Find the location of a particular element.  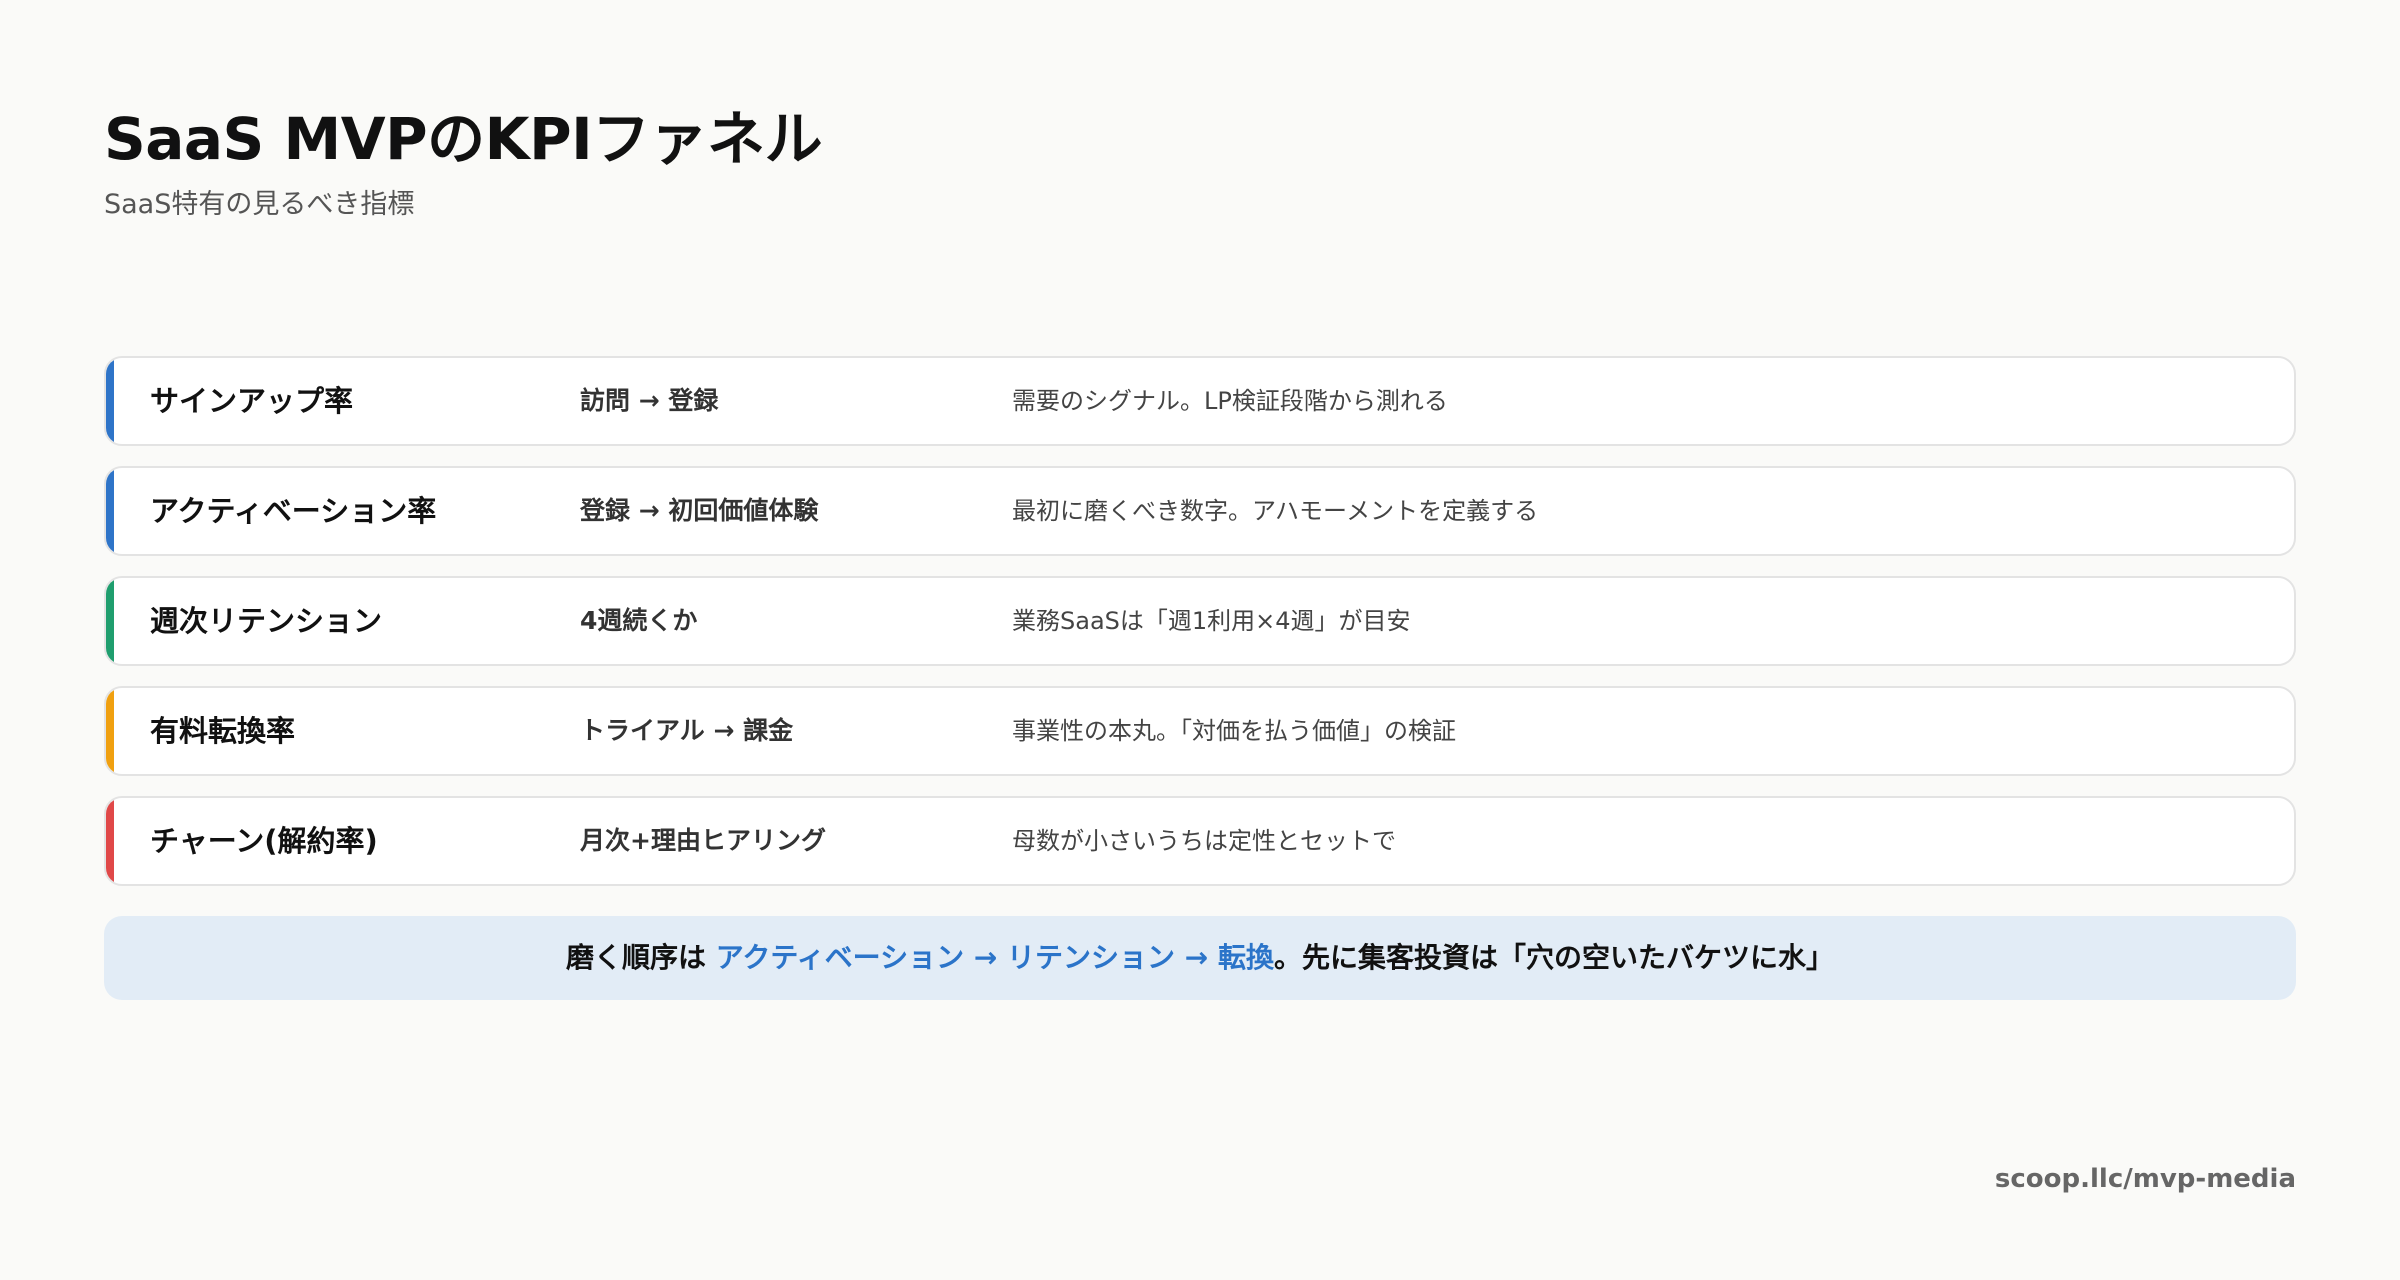

callout-highlight: アクティベーション → リテンション → 転換 is located at coordinates (994, 957).